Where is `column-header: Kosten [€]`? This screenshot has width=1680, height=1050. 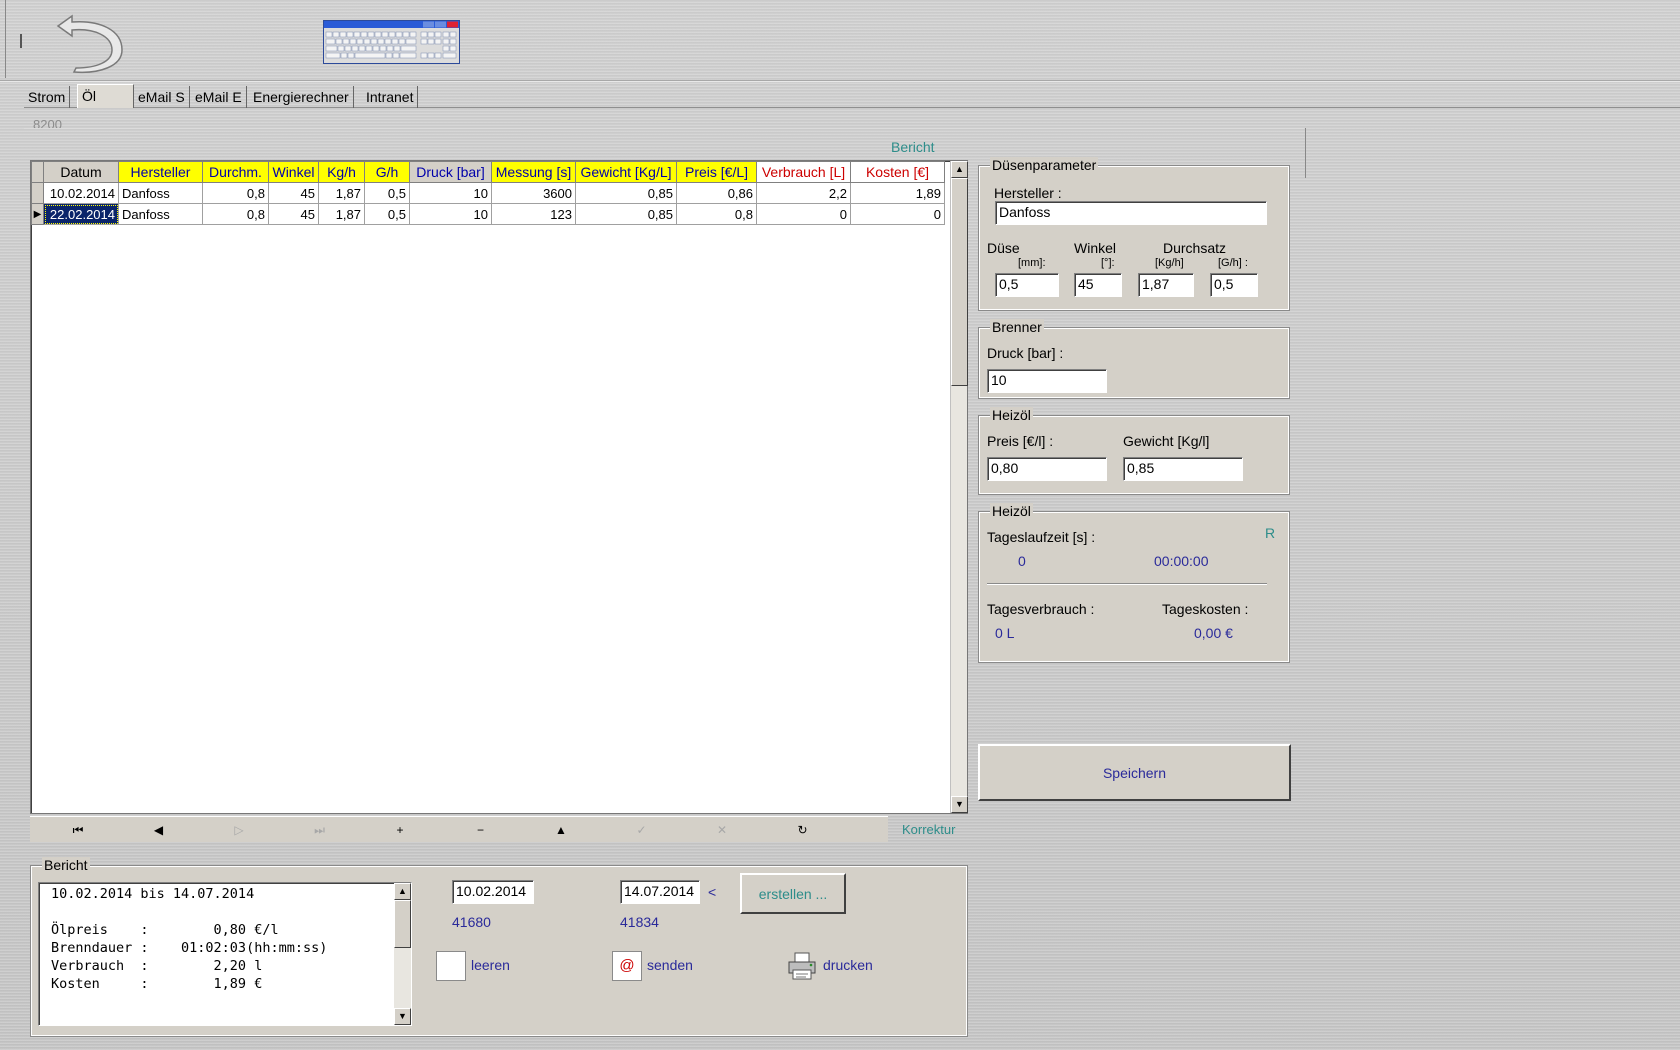
column-header: Kosten [€] is located at coordinates (897, 172).